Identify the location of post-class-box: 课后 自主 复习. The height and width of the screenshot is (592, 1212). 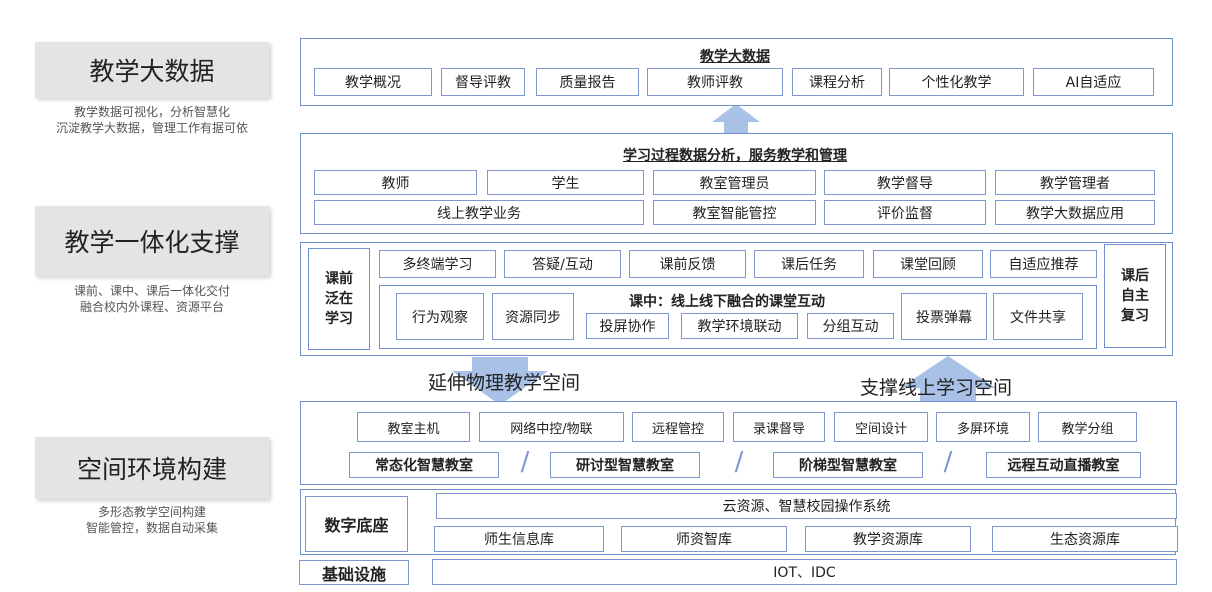
(1135, 296).